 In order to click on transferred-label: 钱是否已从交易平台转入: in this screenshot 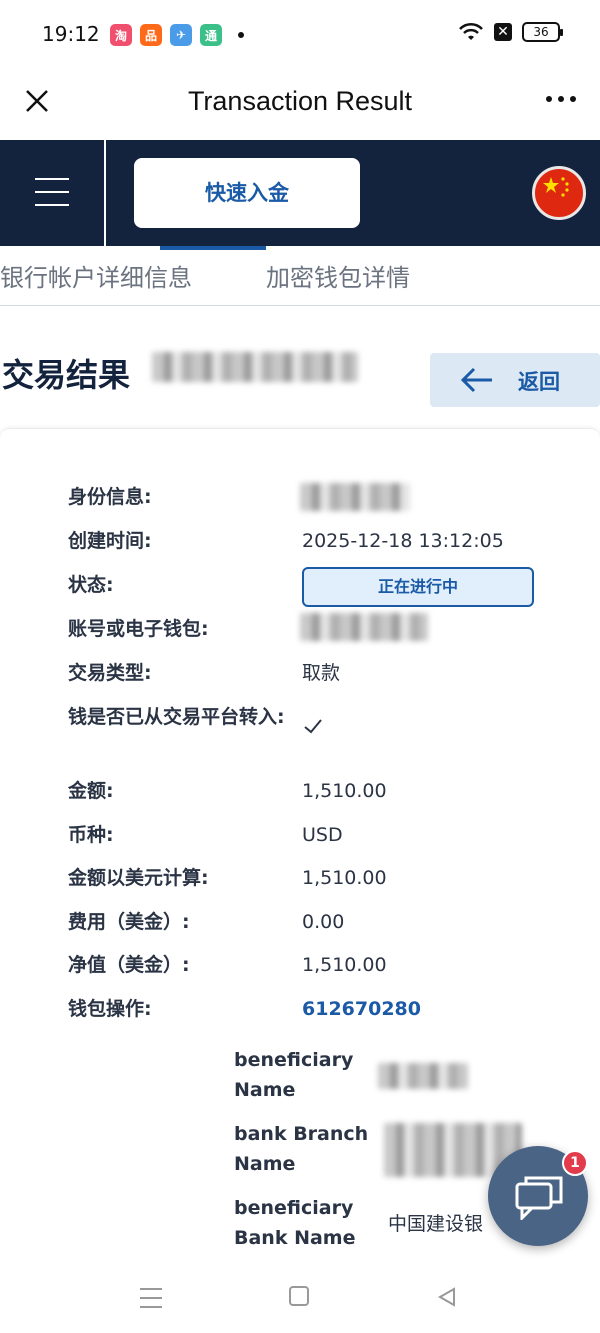, I will do `click(176, 717)`.